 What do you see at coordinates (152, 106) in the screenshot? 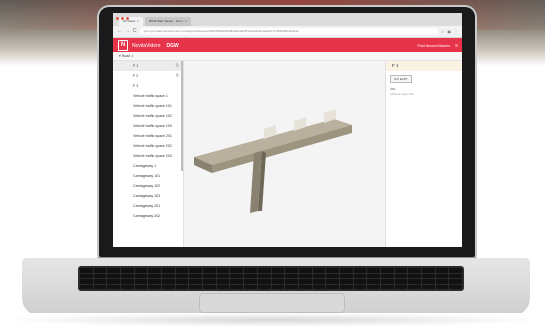
I see `tree-item-label: Vehicle traffic space 101` at bounding box center [152, 106].